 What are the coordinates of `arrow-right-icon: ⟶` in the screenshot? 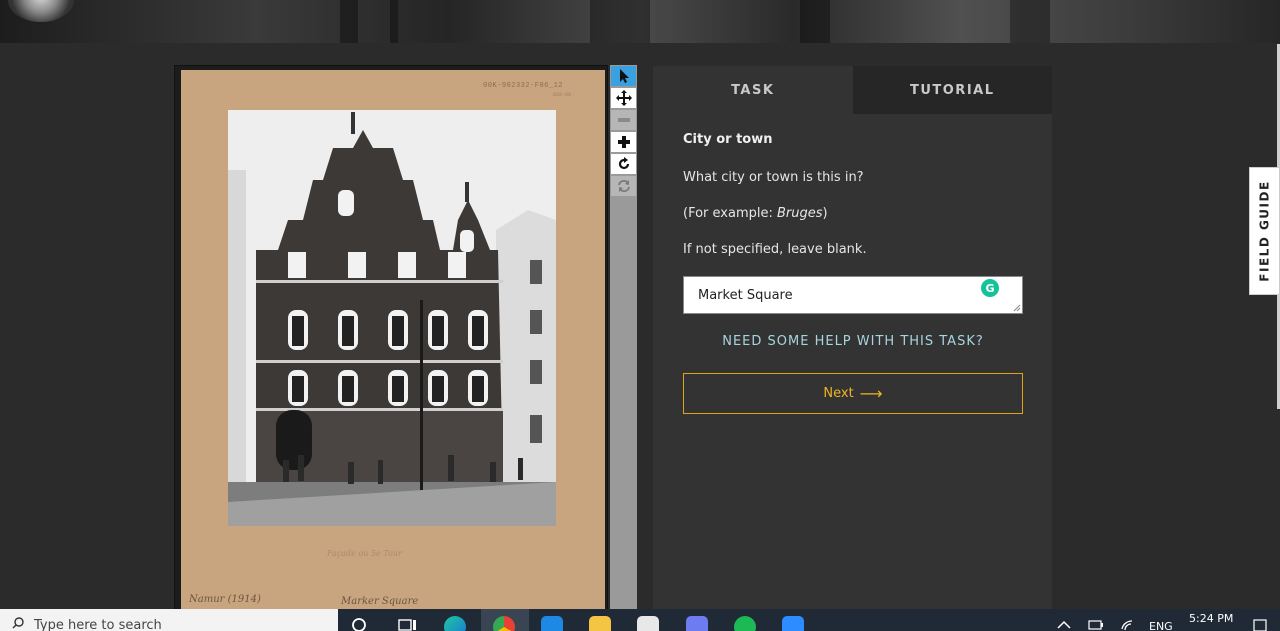 It's located at (871, 393).